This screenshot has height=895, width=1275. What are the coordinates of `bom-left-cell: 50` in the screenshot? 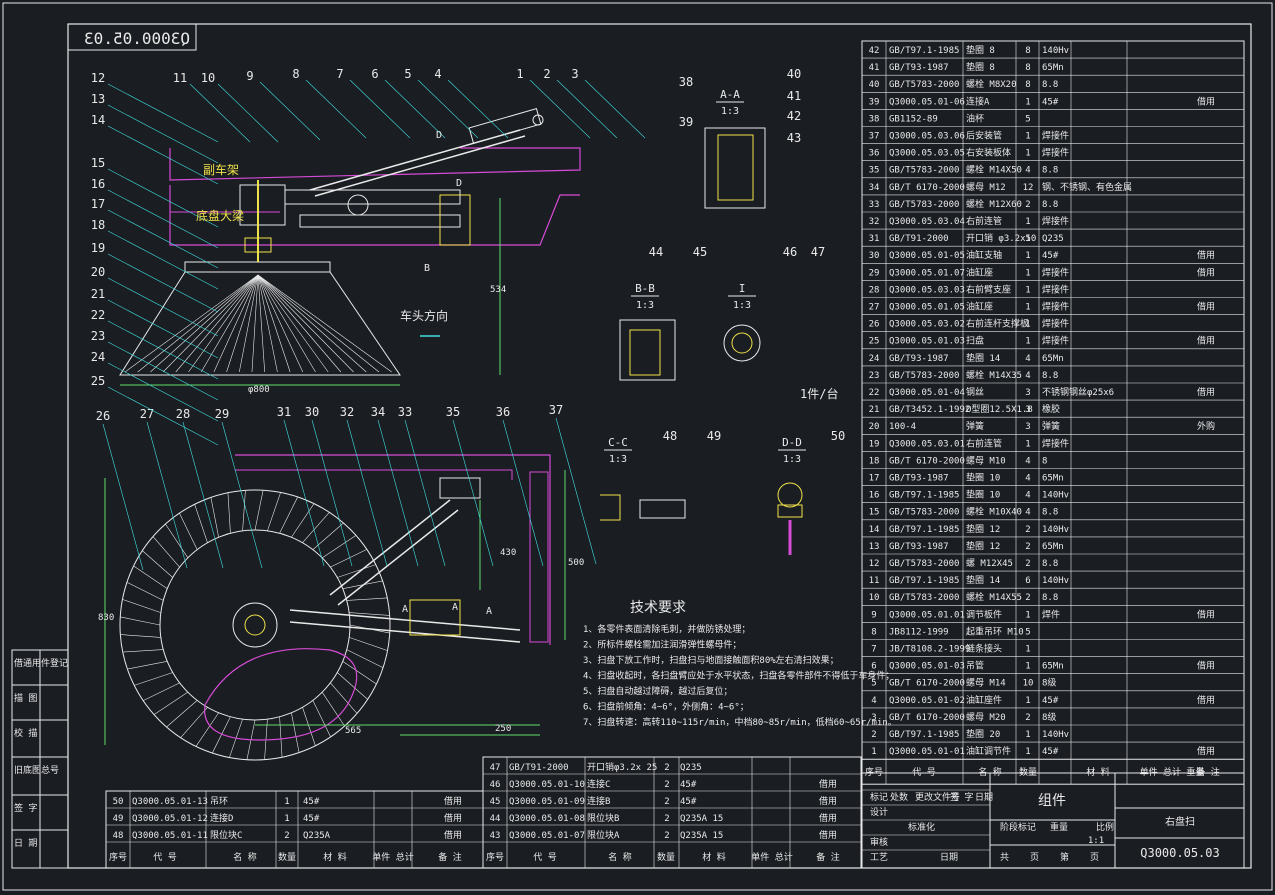 It's located at (118, 802).